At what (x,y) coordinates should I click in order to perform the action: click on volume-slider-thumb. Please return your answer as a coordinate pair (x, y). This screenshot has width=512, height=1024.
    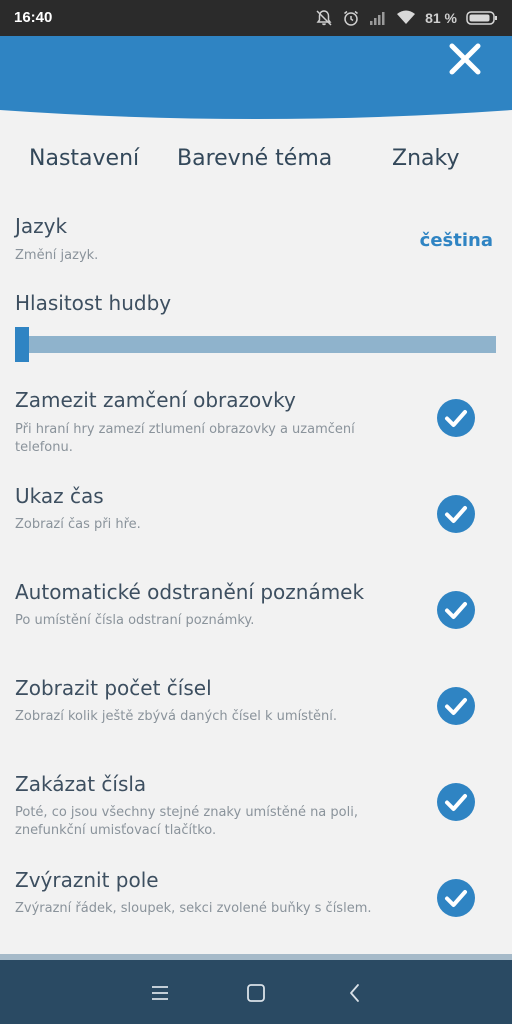
    Looking at the image, I should click on (22, 344).